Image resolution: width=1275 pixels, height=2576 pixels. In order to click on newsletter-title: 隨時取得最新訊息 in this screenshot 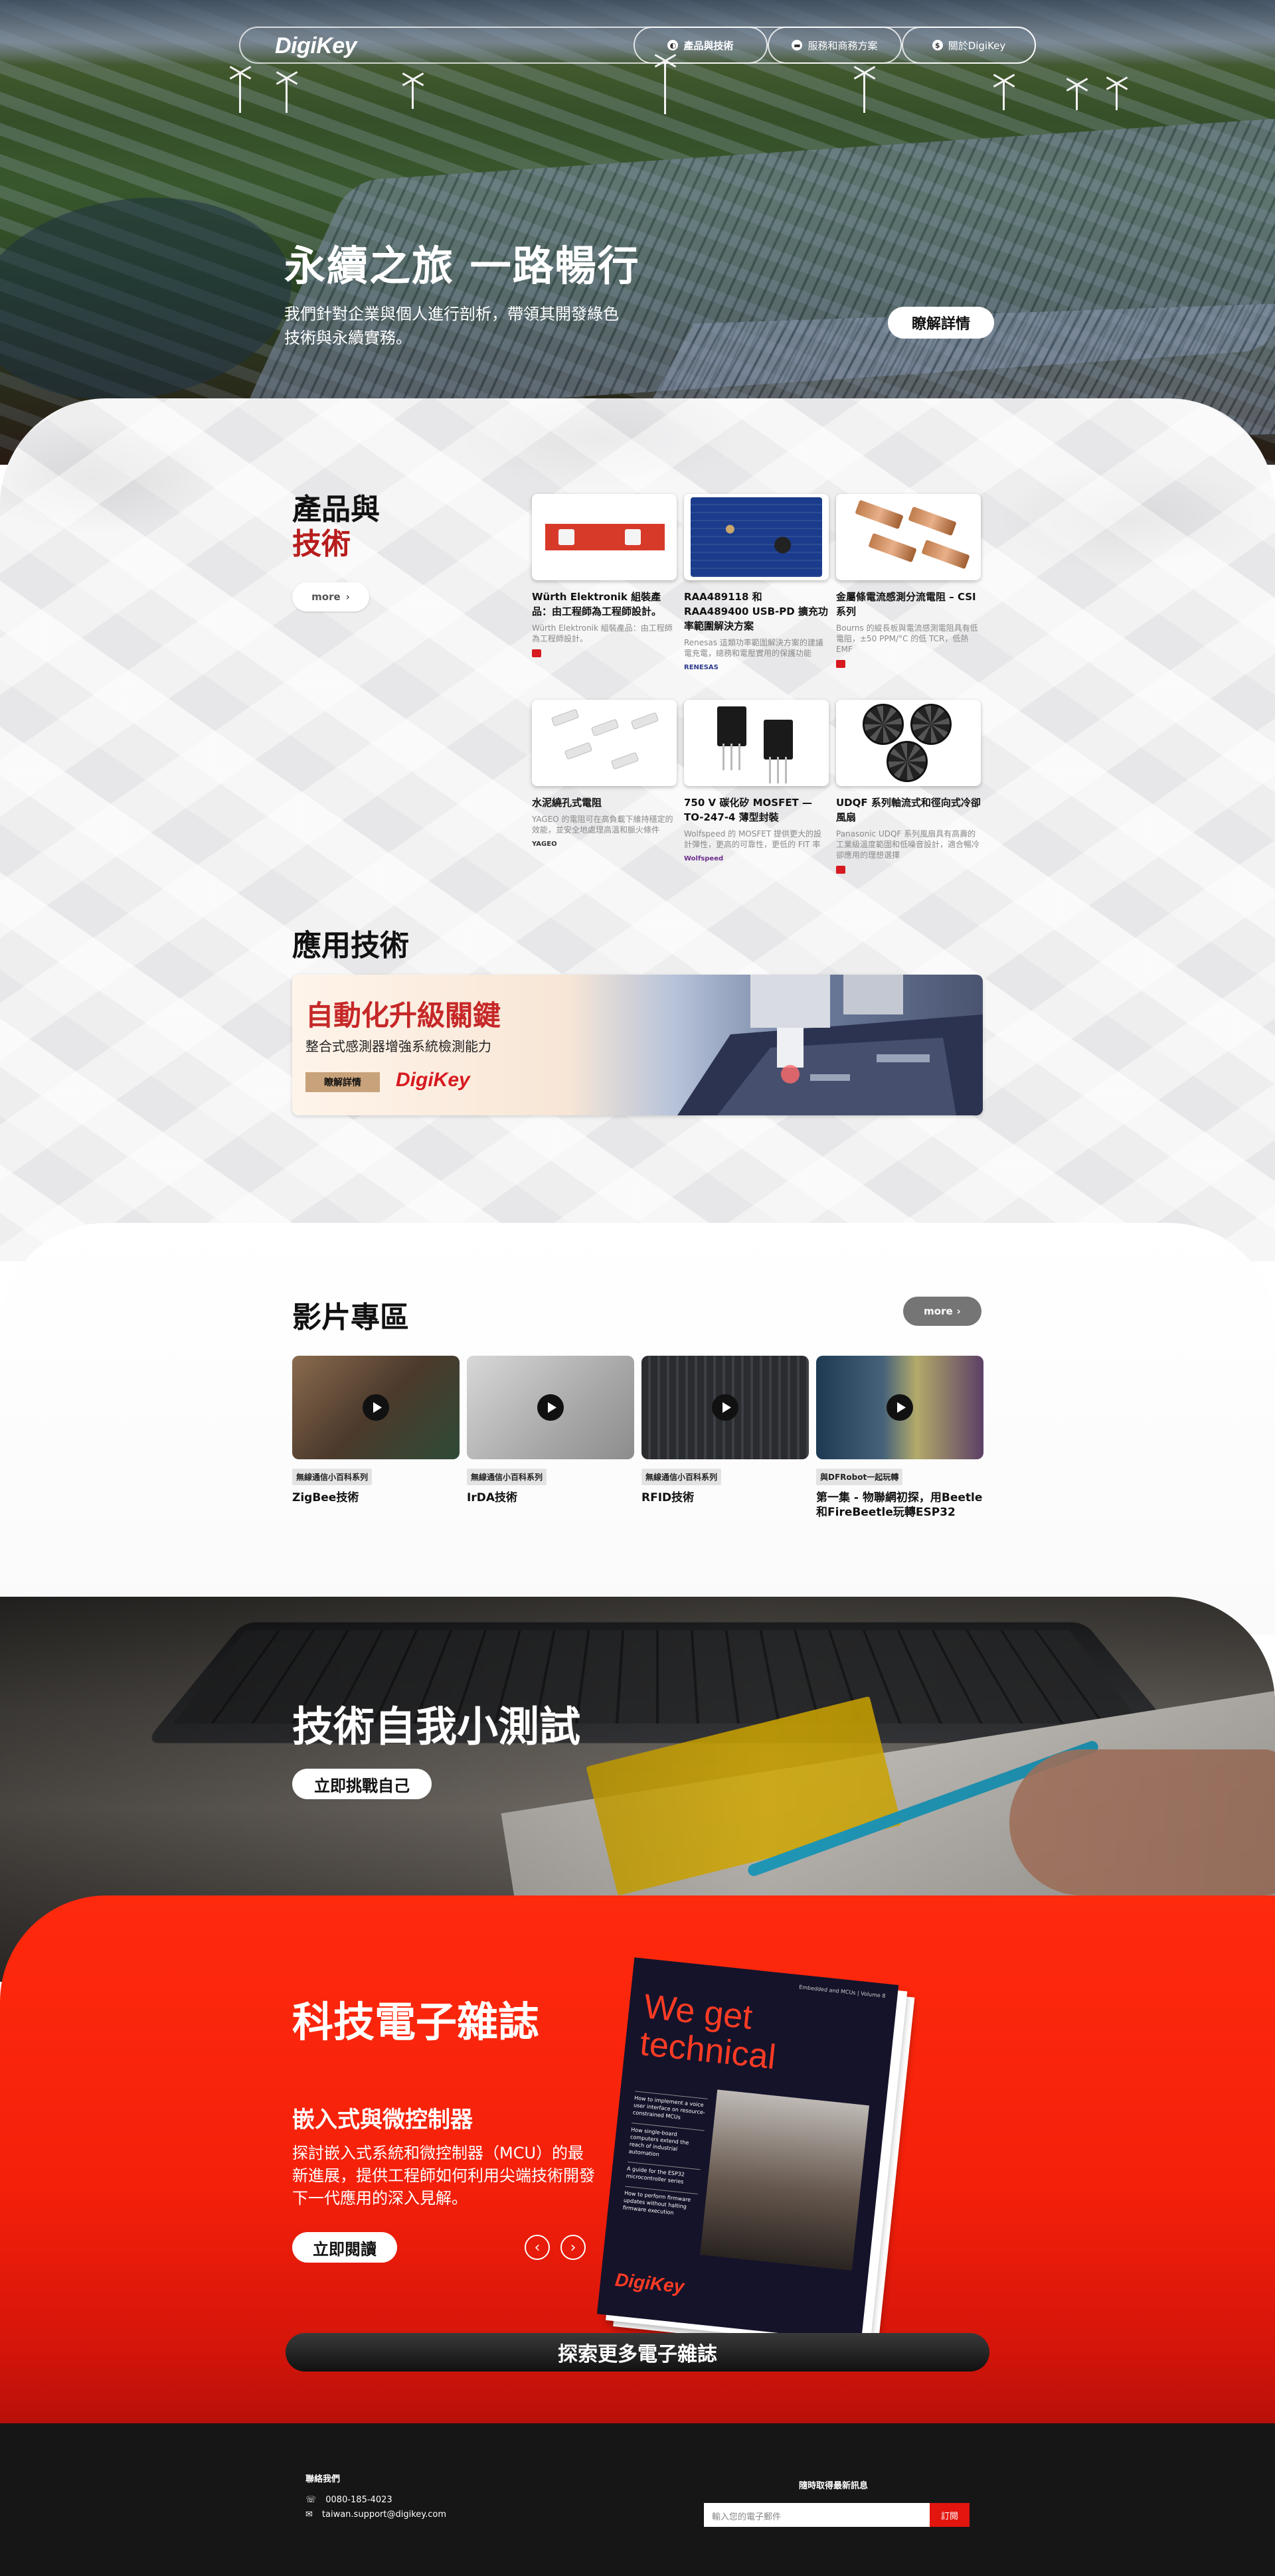, I will do `click(834, 2486)`.